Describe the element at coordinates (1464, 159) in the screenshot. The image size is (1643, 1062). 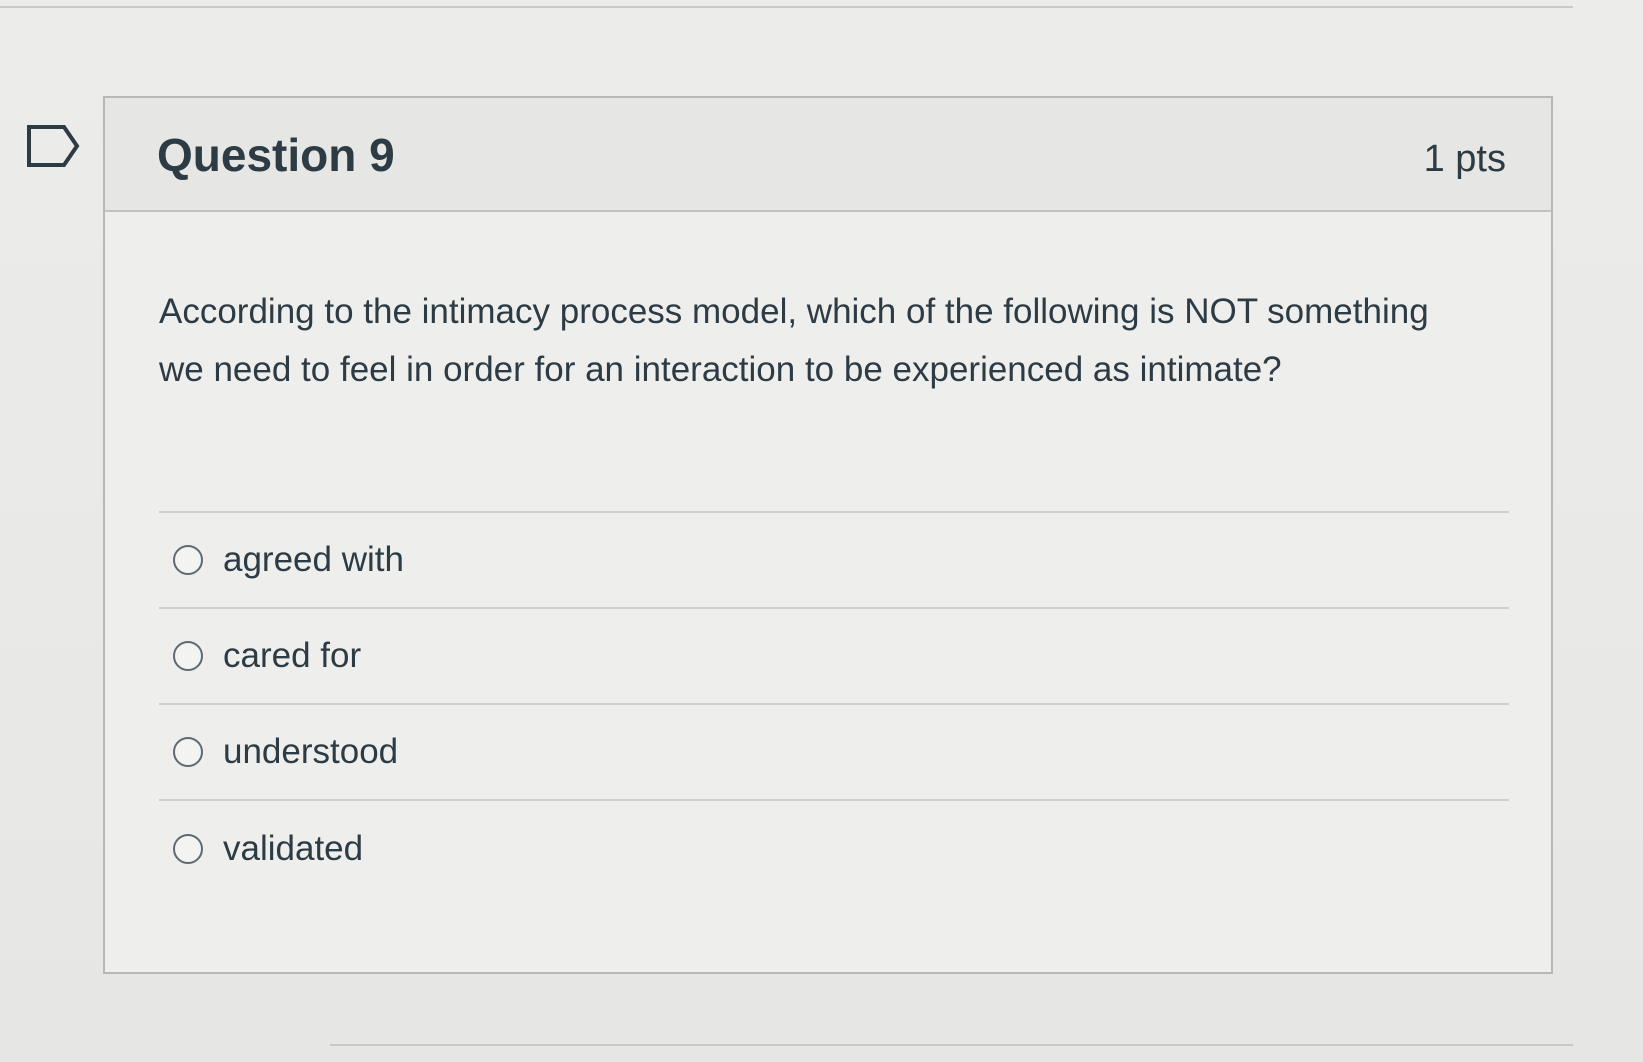
I see `question-points: 1 pts` at that location.